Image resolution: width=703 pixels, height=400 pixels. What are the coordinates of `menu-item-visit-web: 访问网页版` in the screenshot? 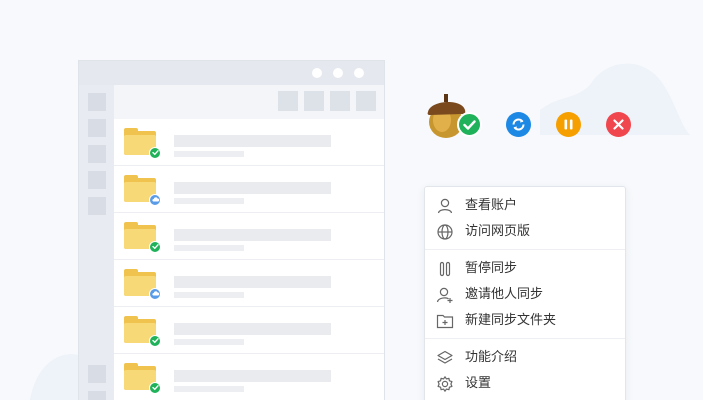 It's located at (525, 232).